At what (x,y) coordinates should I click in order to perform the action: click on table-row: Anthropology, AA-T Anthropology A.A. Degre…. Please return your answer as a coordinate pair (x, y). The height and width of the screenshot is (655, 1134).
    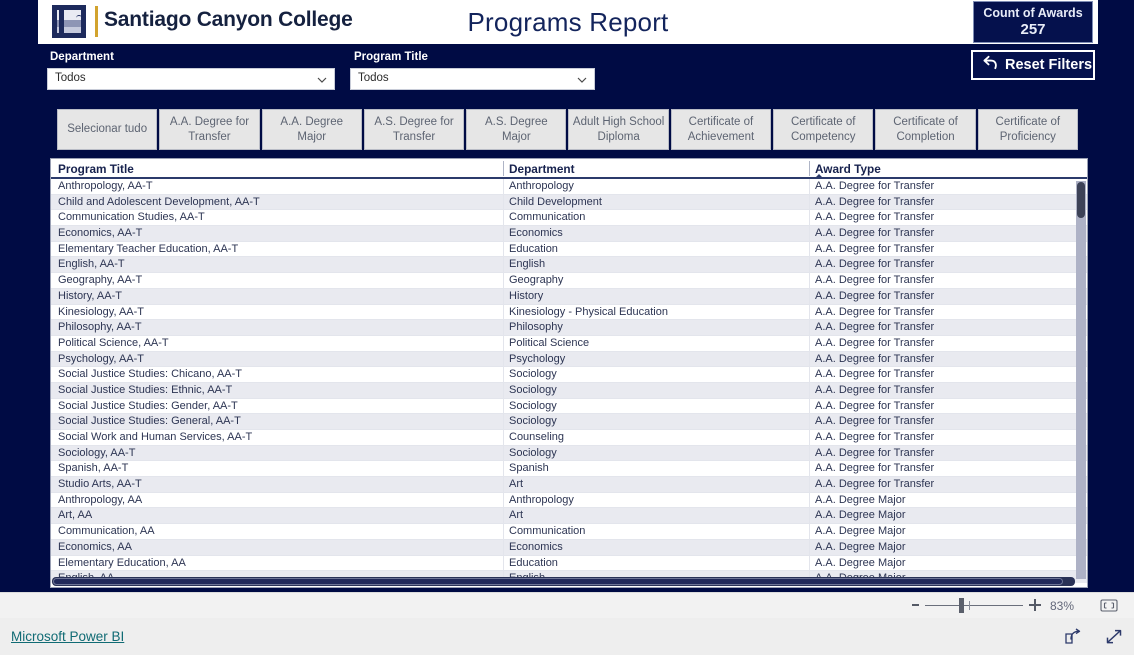
    Looking at the image, I should click on (569, 187).